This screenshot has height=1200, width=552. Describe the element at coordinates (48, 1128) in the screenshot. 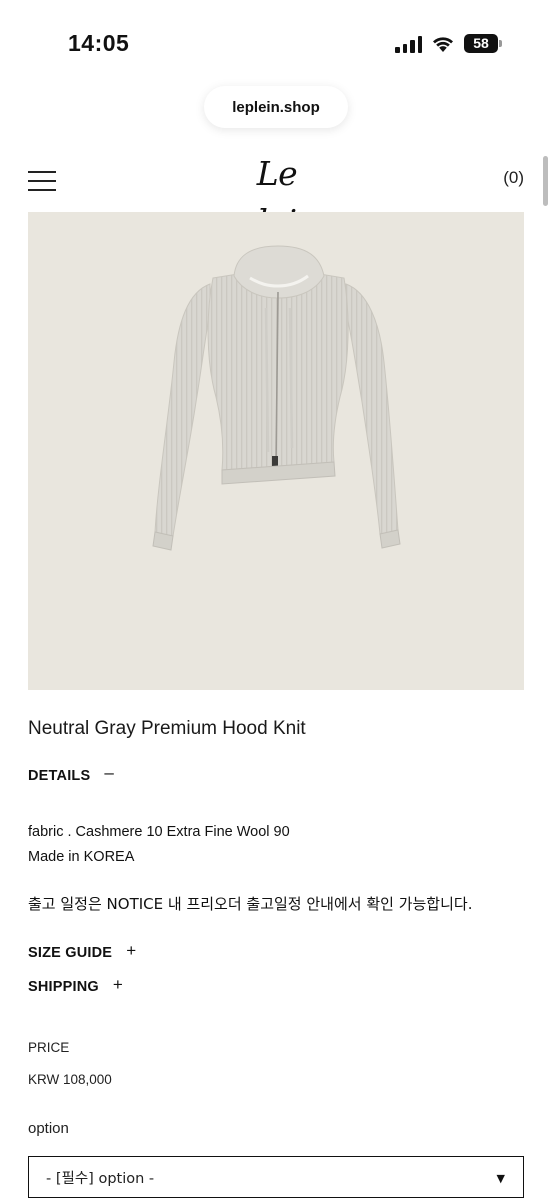

I see `option-label: option` at that location.